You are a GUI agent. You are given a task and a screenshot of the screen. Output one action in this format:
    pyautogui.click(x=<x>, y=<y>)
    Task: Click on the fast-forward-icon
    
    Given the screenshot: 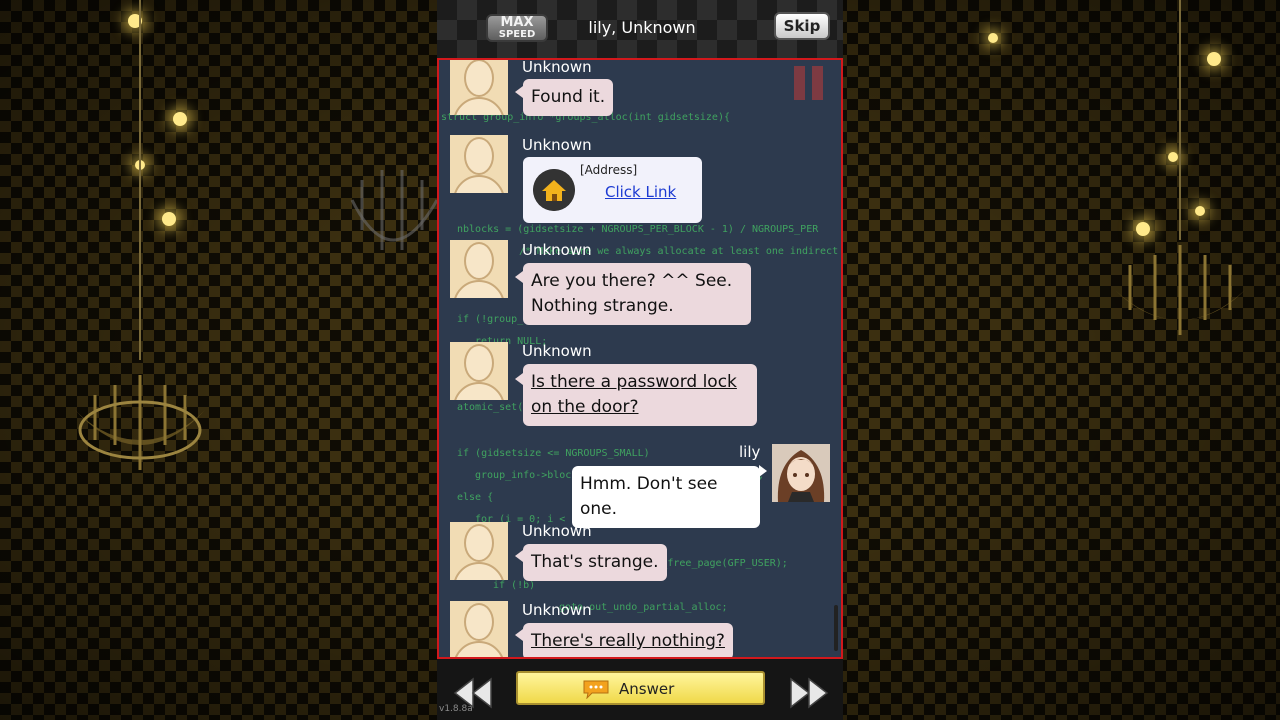 What is the action you would take?
    pyautogui.click(x=809, y=693)
    